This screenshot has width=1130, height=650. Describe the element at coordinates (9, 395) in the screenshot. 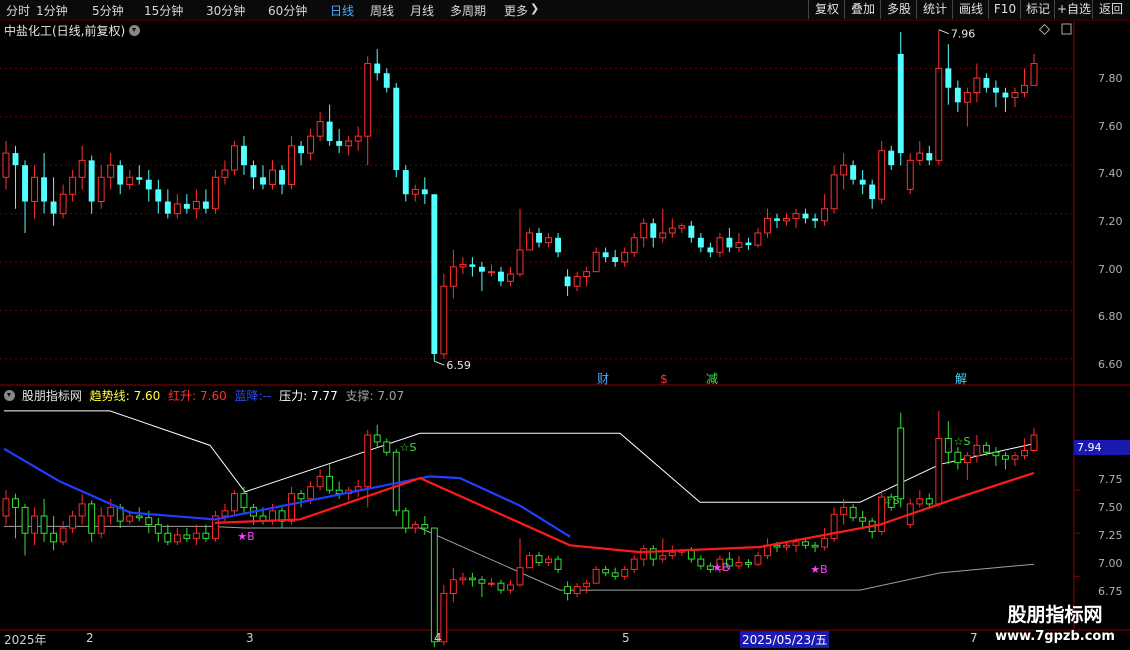

I see `indicator-menu-icon` at that location.